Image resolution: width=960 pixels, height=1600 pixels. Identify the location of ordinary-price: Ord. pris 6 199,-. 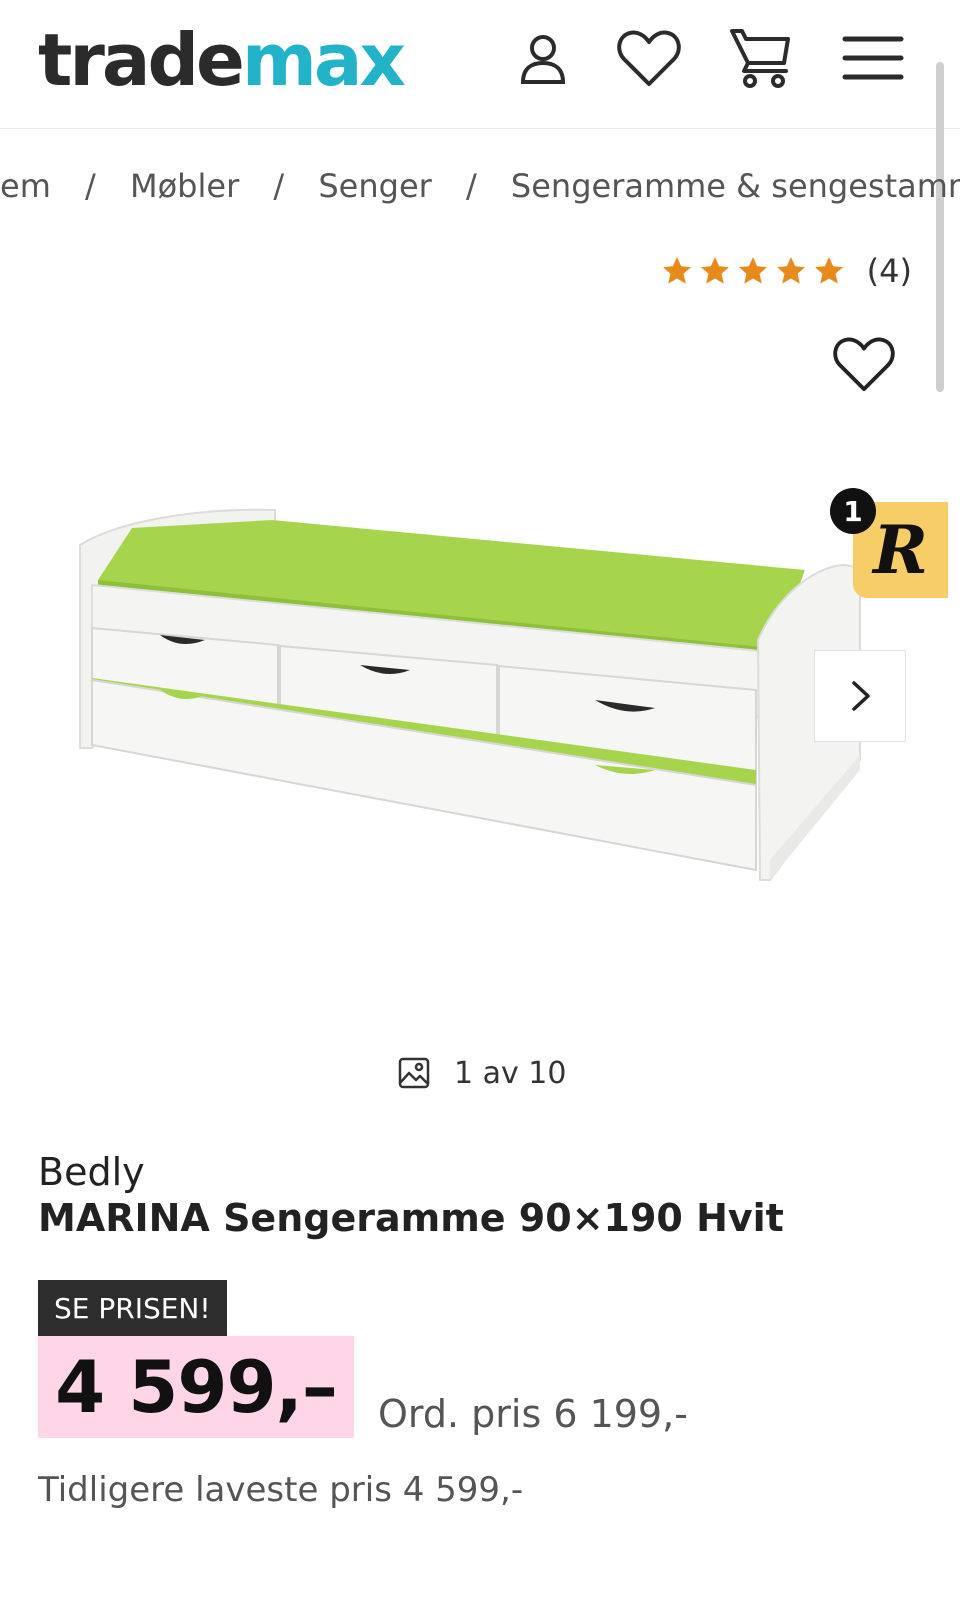
(533, 1414).